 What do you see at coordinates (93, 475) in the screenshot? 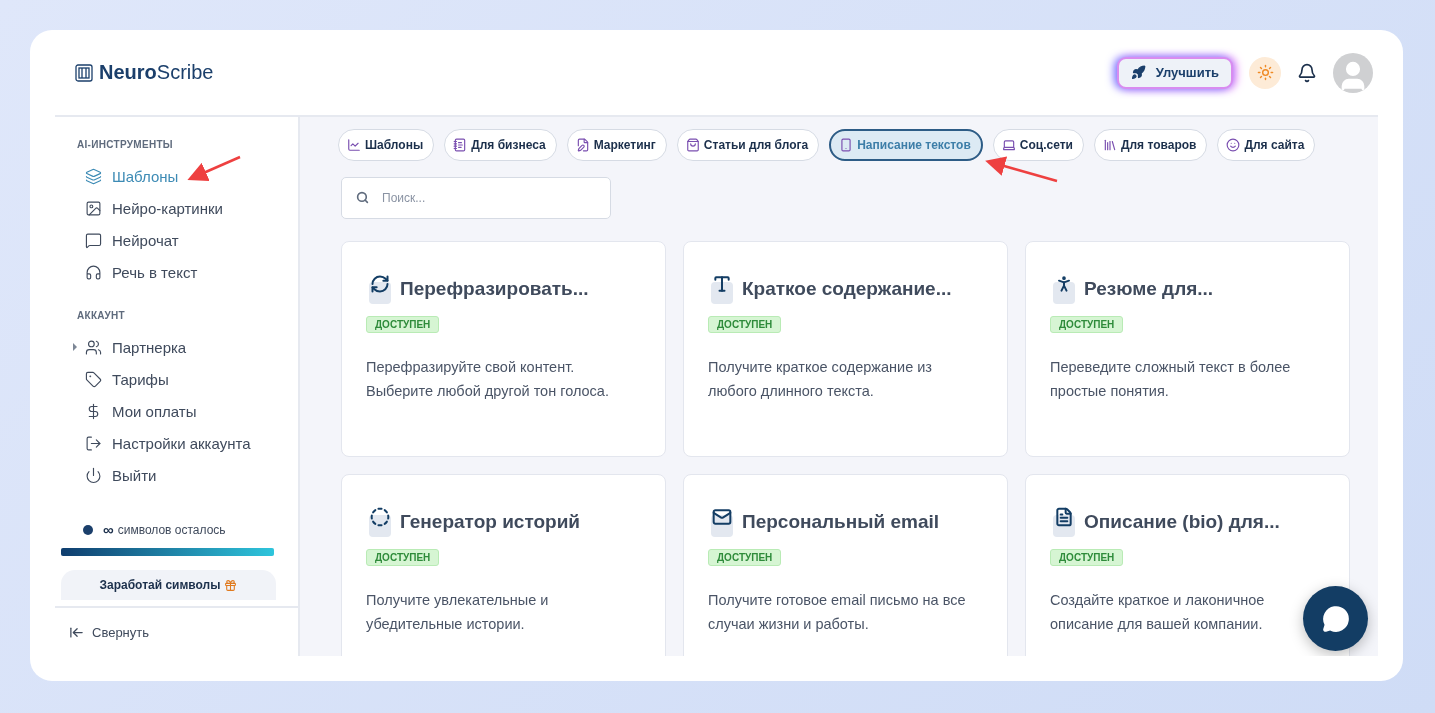
I see `power-icon` at bounding box center [93, 475].